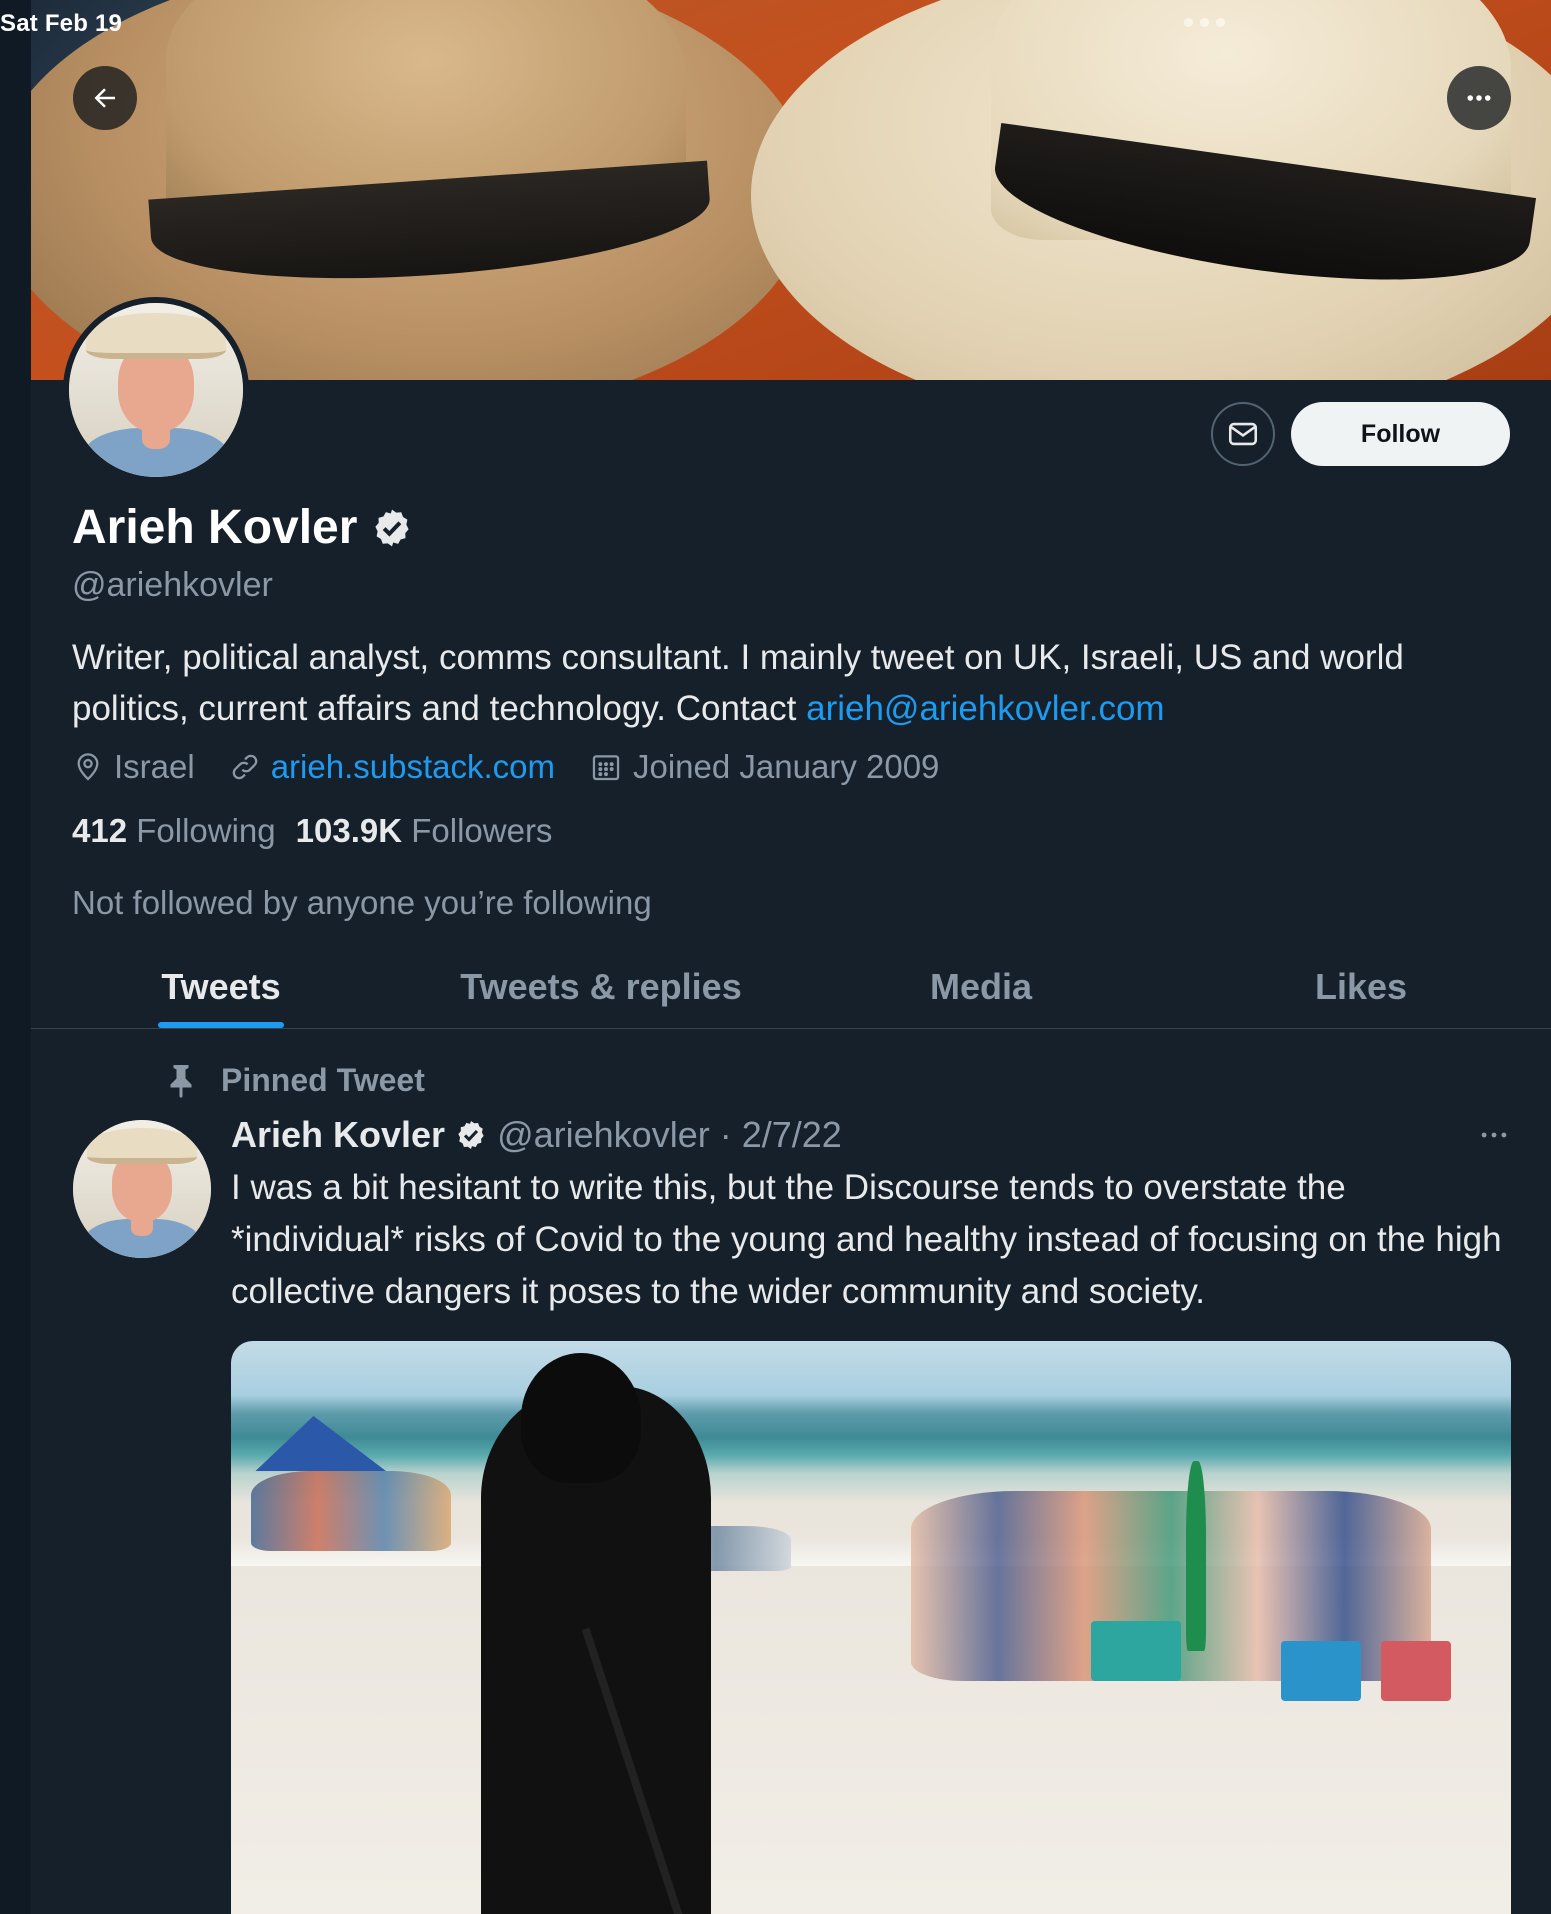 The image size is (1551, 1914). I want to click on envelope-icon, so click(1243, 434).